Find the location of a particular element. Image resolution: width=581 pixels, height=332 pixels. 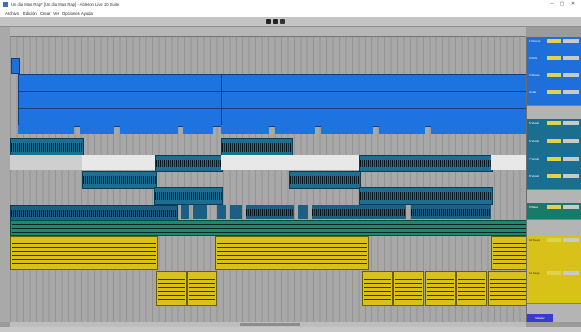

record-button is located at coordinates (282, 21).